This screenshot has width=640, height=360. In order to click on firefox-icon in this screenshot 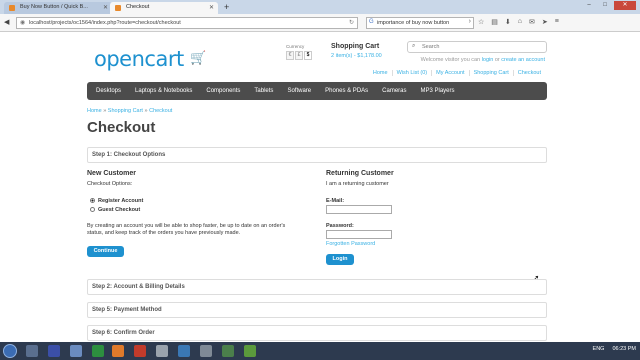, I will do `click(118, 351)`.